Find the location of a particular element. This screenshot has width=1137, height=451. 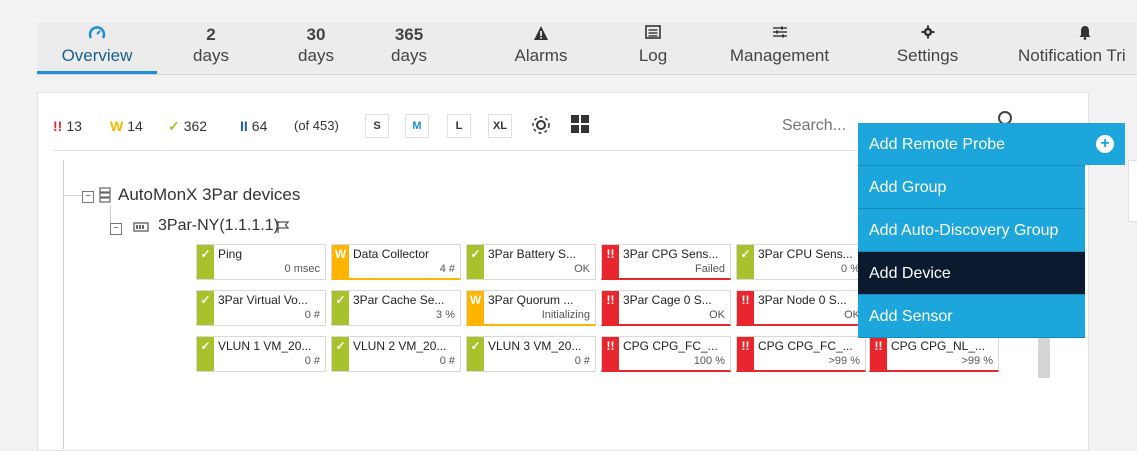

tab-365-days: 365 days is located at coordinates (409, 50).